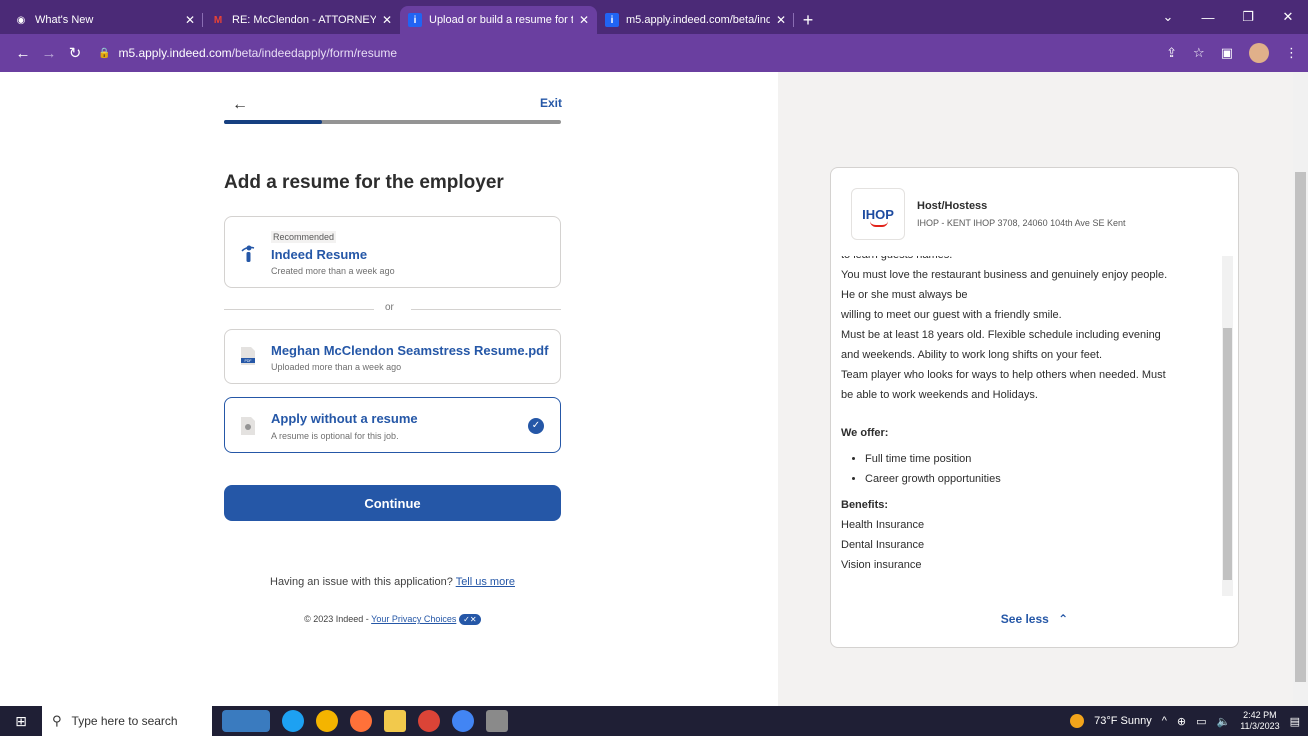  Describe the element at coordinates (175, 53) in the screenshot. I see `url-host: m5.apply.indeed.com` at that location.